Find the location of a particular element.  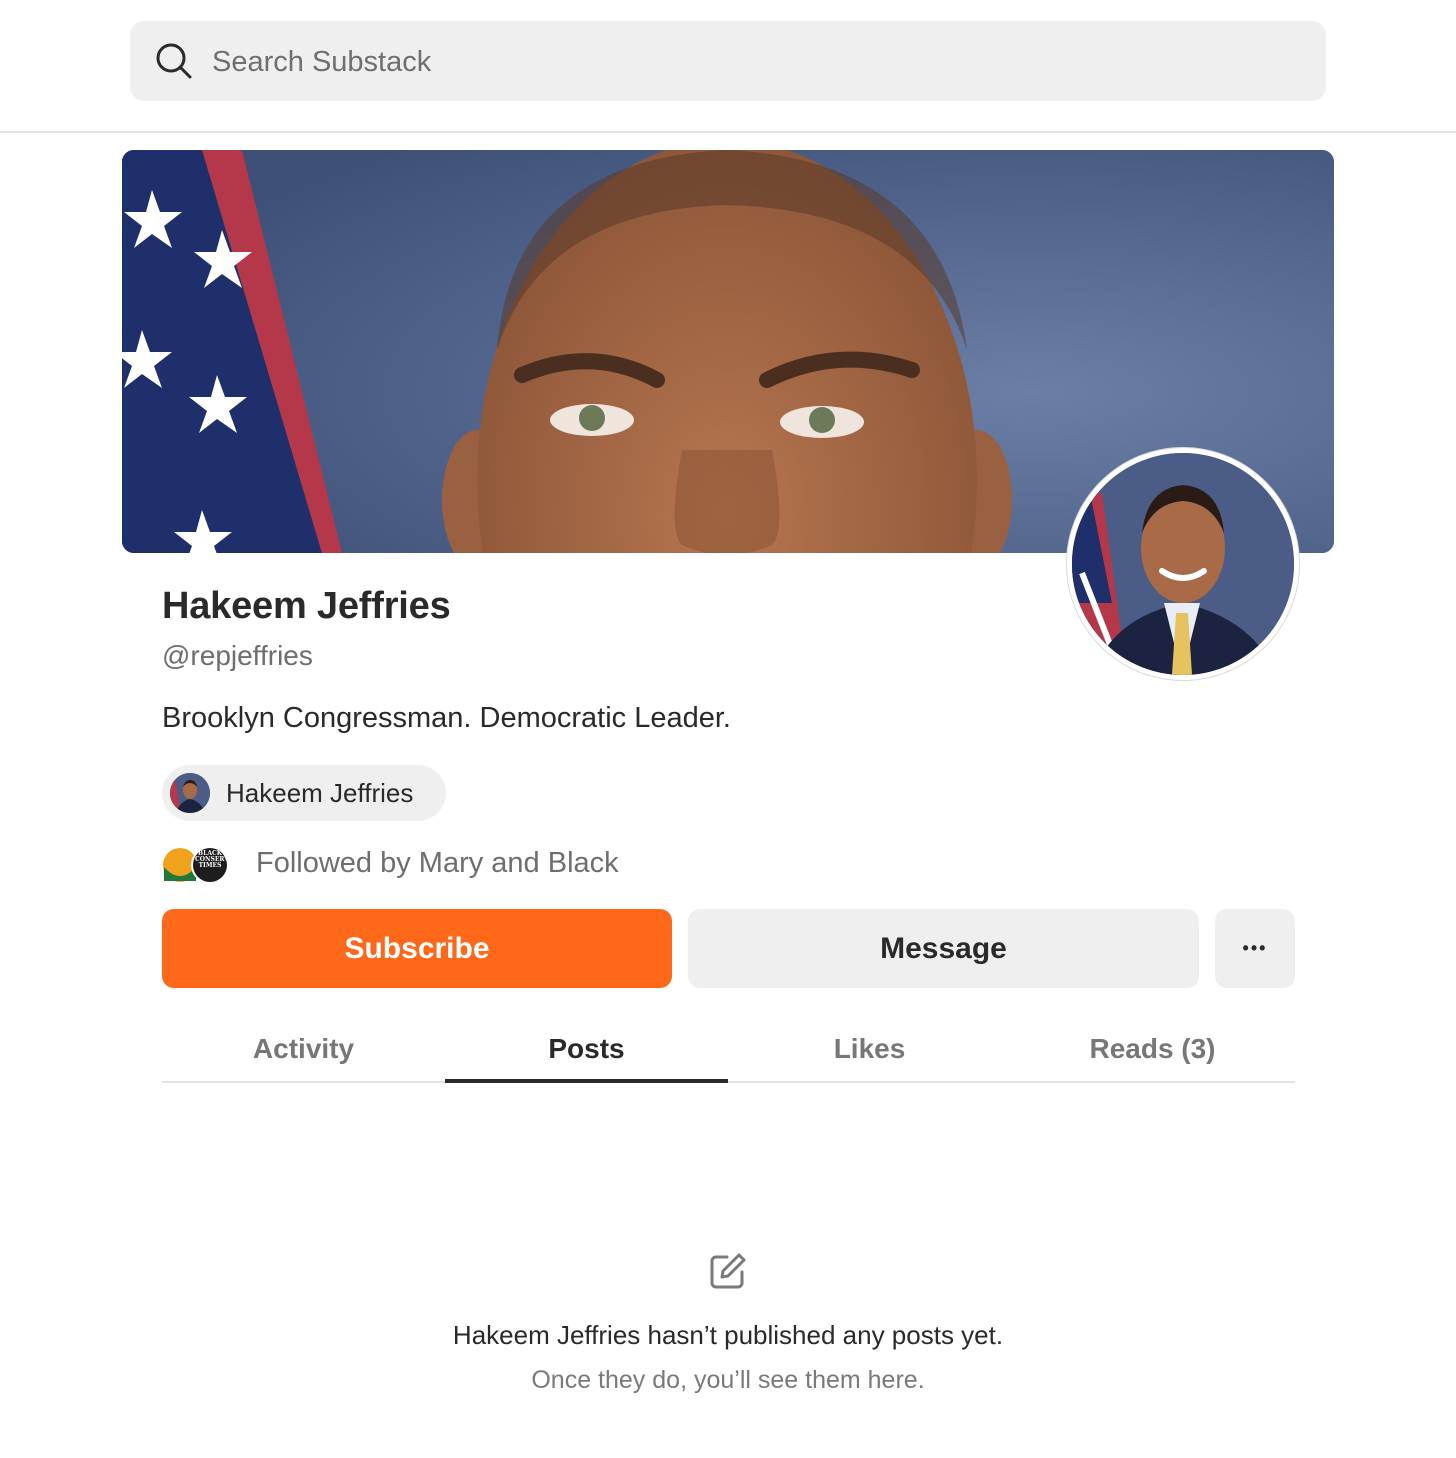

publication-name: Hakeem Jeffries is located at coordinates (320, 793).